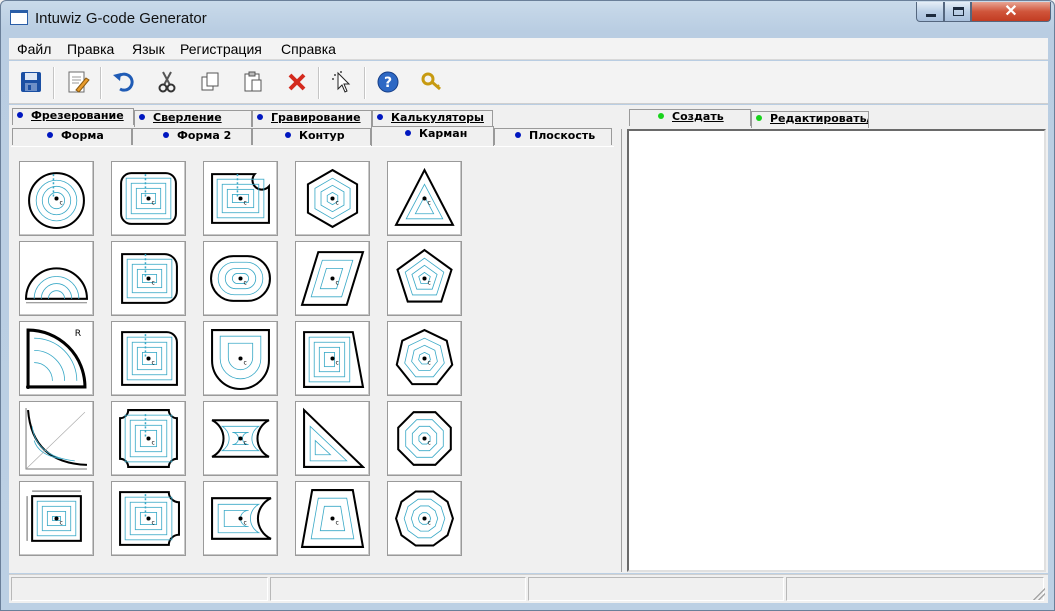 The image size is (1055, 611). I want to click on menu-file: Файл, so click(34, 49).